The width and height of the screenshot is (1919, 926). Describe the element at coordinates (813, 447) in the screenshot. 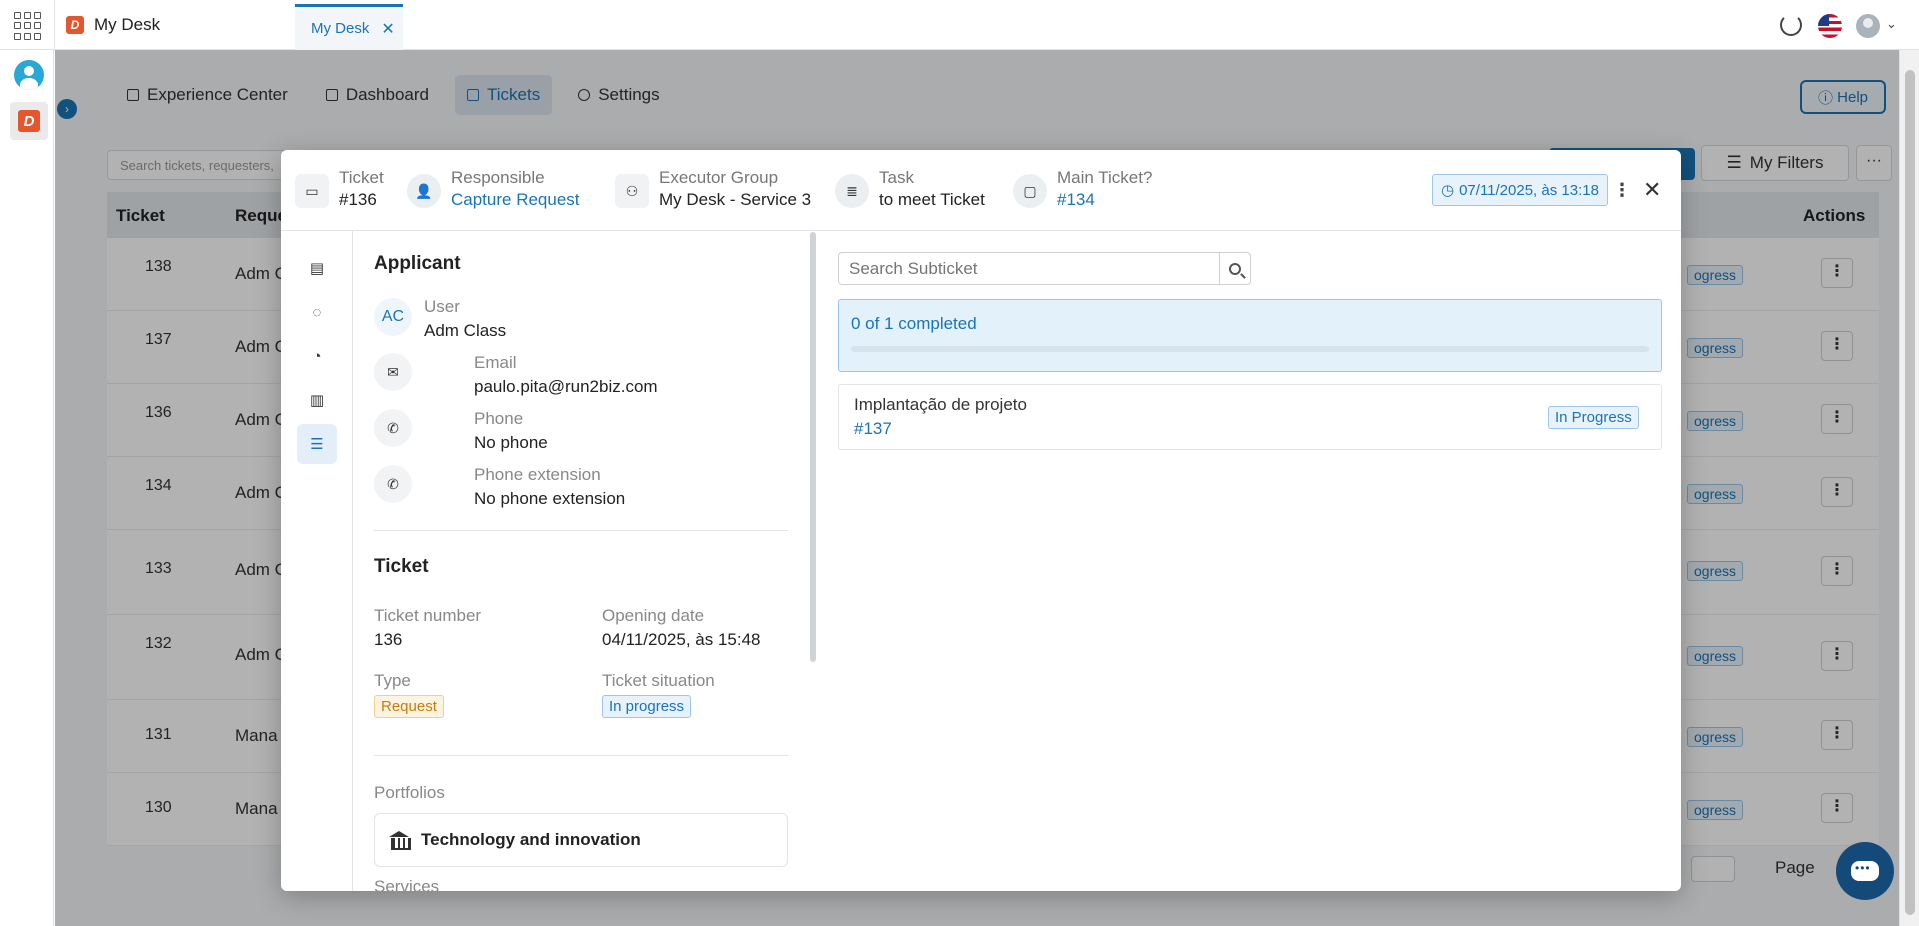

I see `info-panel-scrollbar` at that location.